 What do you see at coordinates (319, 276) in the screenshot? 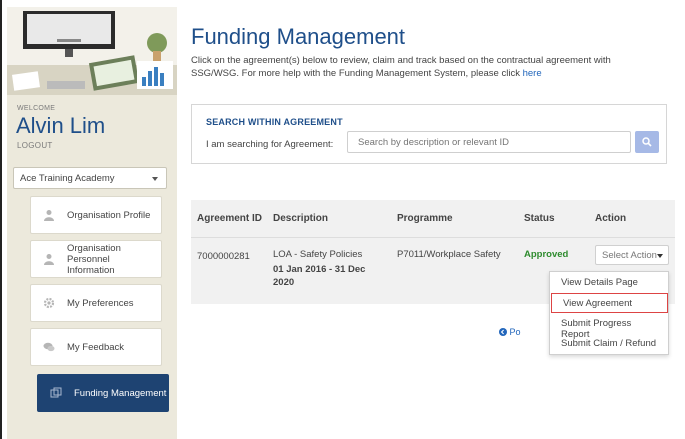
I see `period-cell: 01 Jan 2016 - 31 Dec 2020` at bounding box center [319, 276].